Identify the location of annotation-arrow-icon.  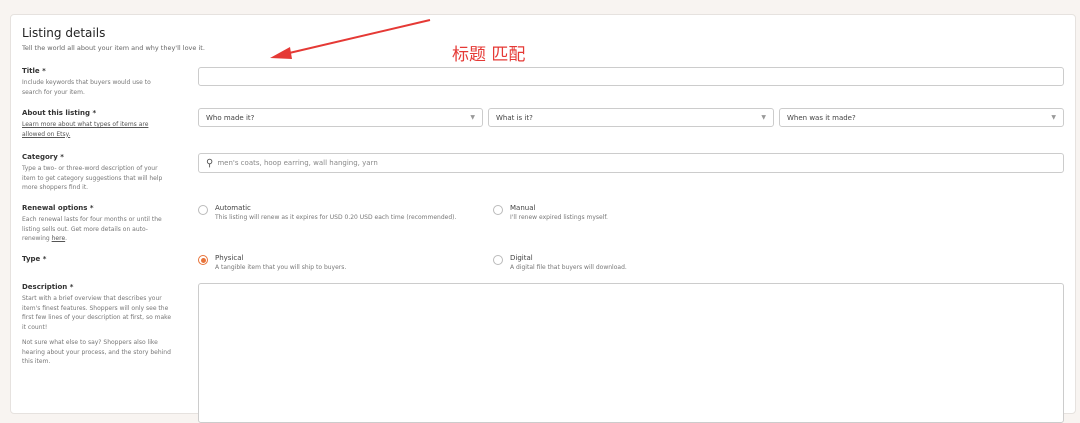
(350, 39).